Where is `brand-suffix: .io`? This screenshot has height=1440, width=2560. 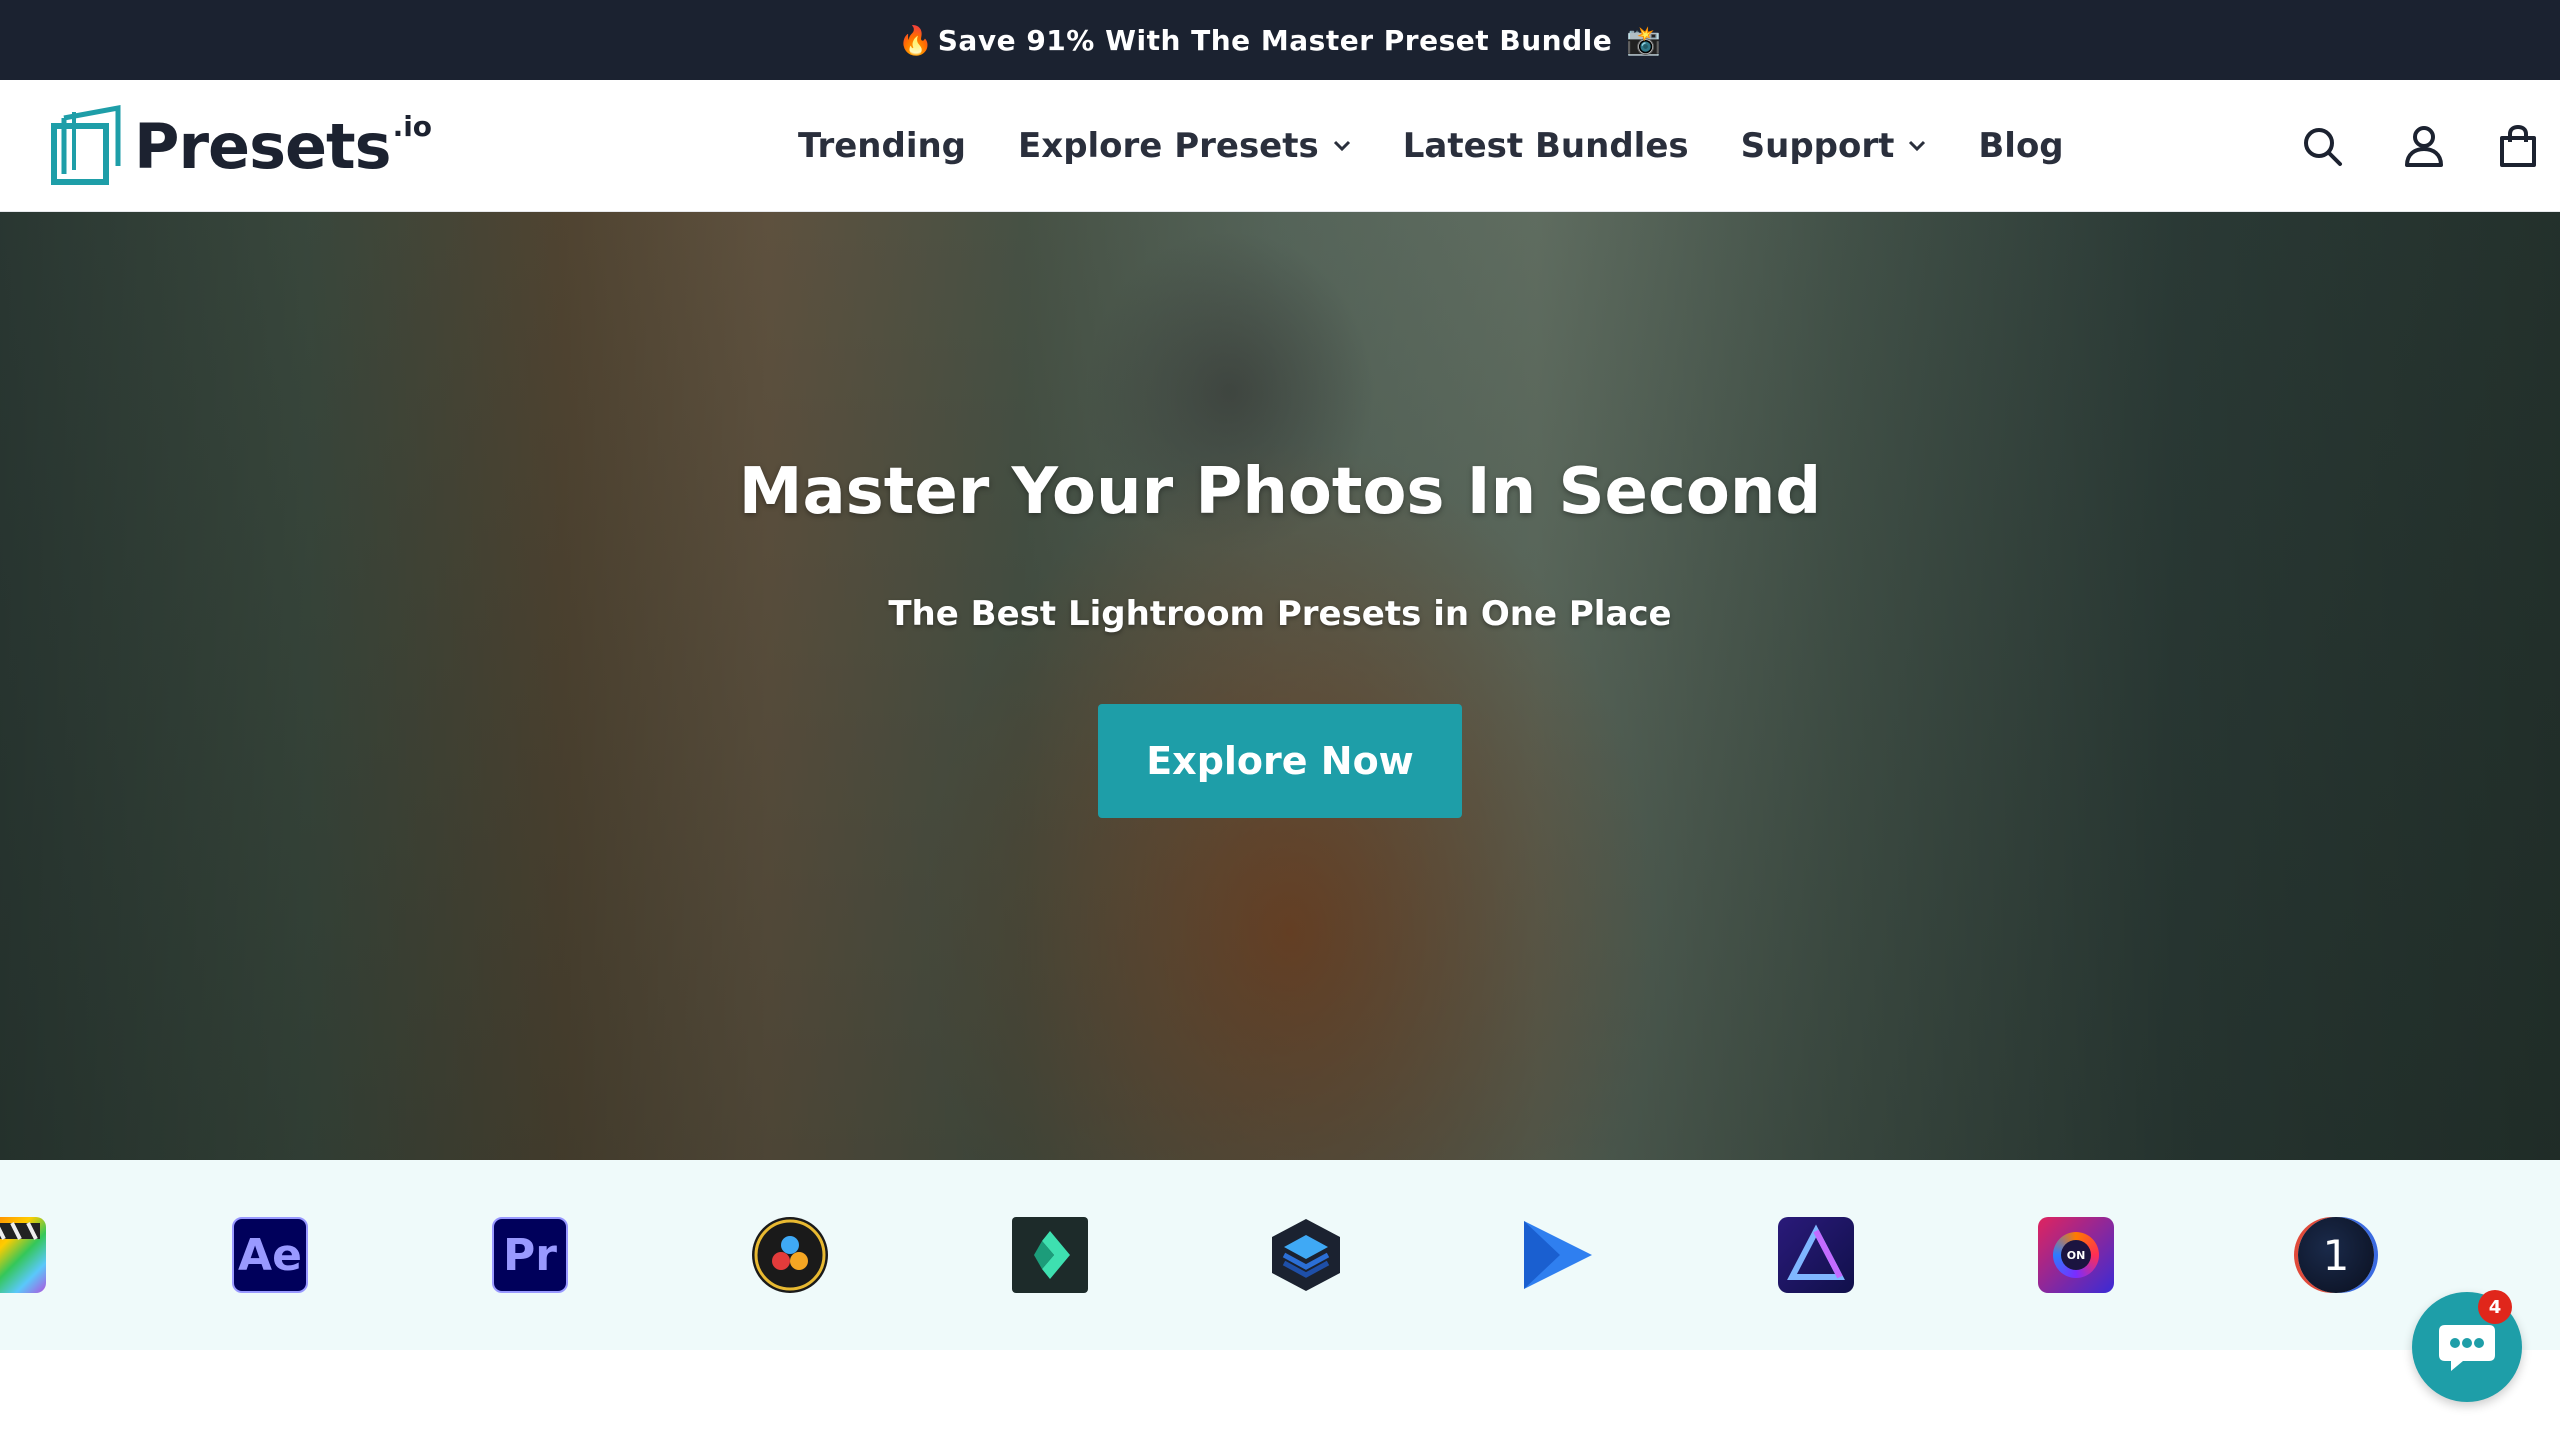
brand-suffix: .io is located at coordinates (412, 126).